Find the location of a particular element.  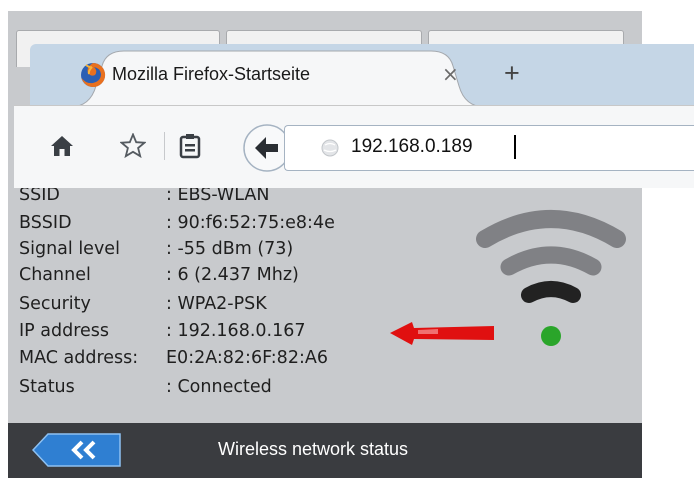

info-value: : 192.168.0.167 is located at coordinates (236, 331).